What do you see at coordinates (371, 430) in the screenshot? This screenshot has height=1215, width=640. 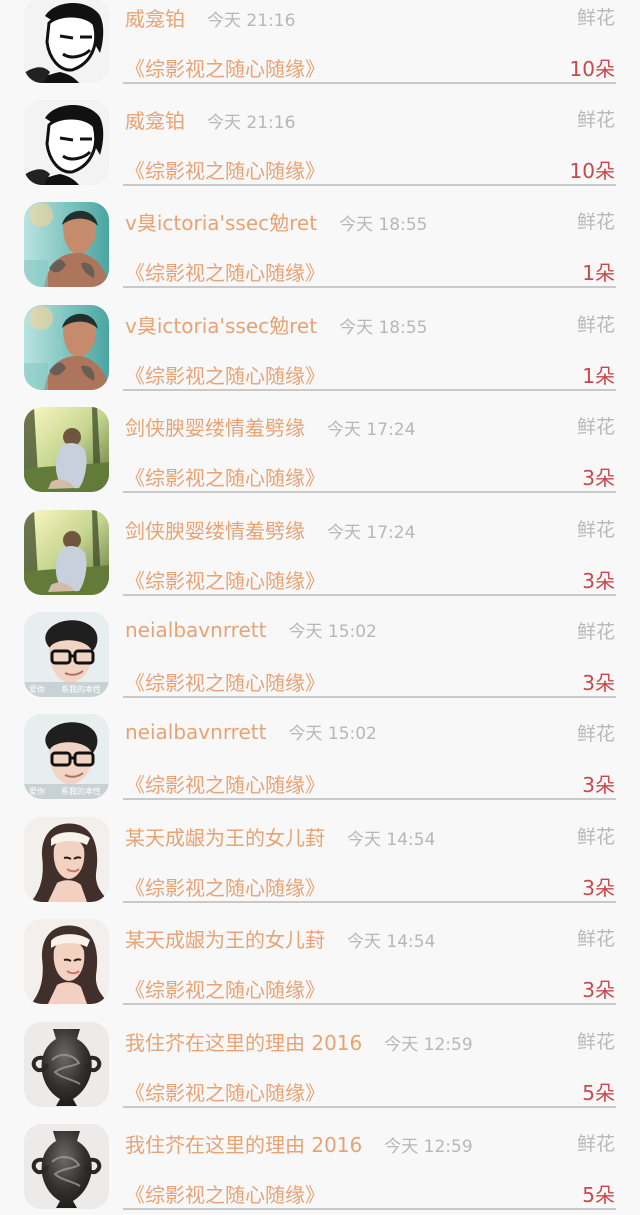 I see `gift-time: 今天 17:24` at bounding box center [371, 430].